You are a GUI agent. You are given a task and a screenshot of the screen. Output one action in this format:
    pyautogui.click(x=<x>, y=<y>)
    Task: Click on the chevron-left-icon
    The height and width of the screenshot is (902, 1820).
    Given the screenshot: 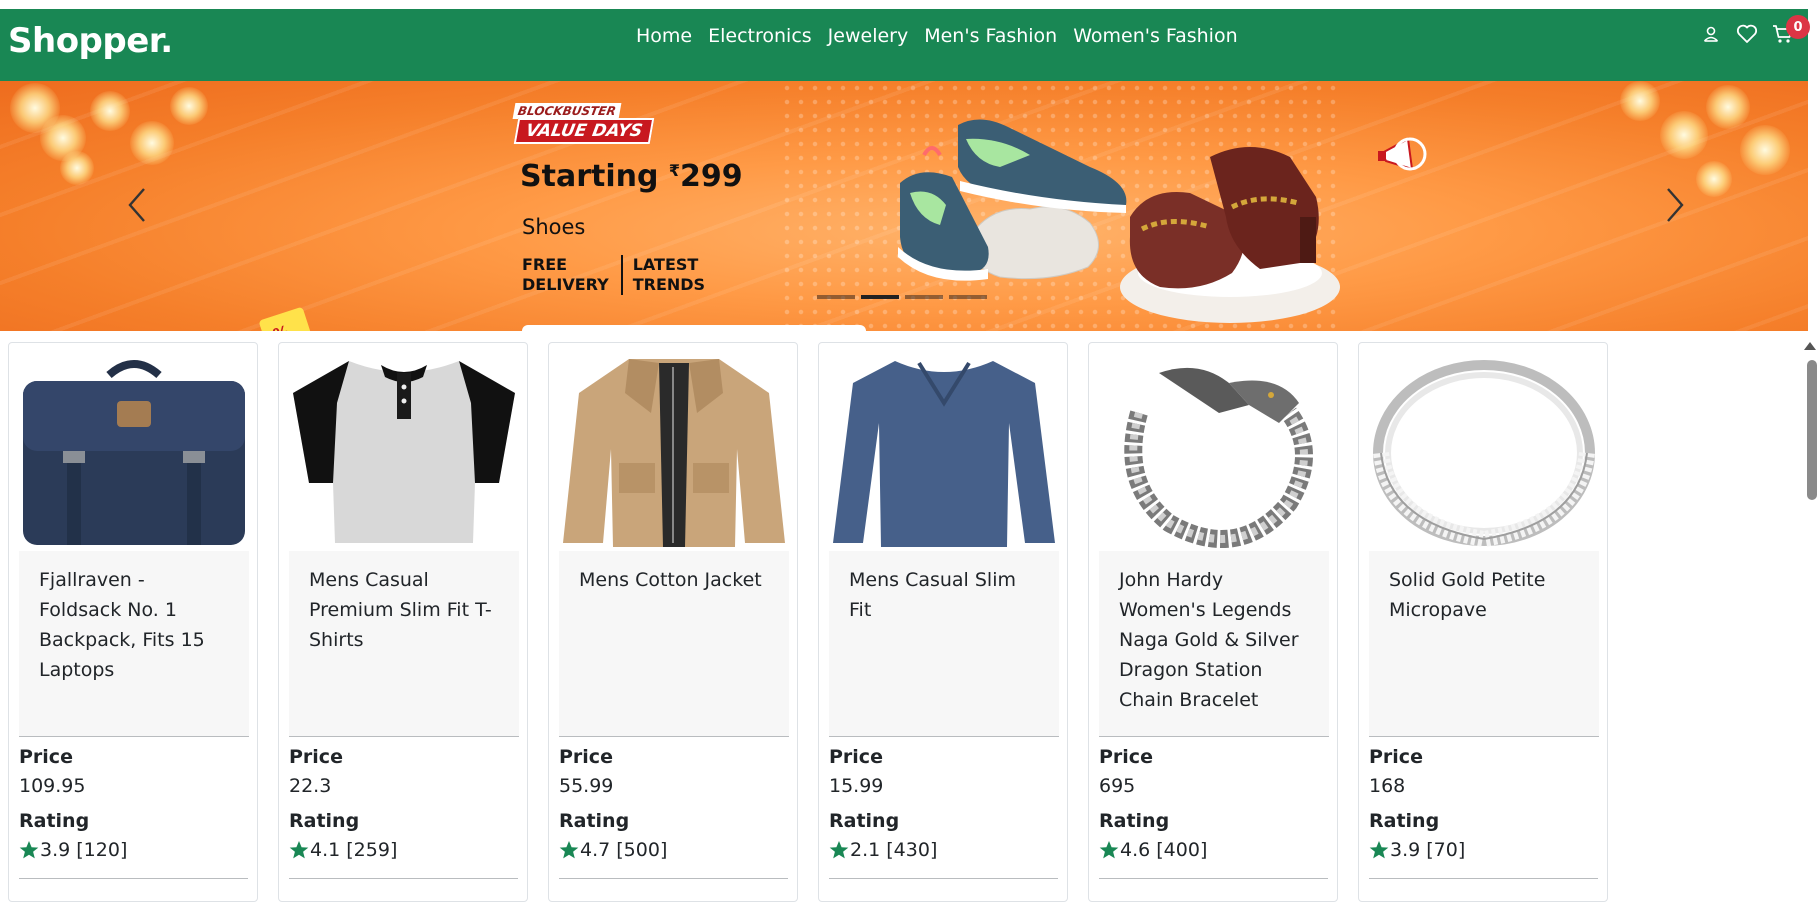 What is the action you would take?
    pyautogui.click(x=136, y=205)
    